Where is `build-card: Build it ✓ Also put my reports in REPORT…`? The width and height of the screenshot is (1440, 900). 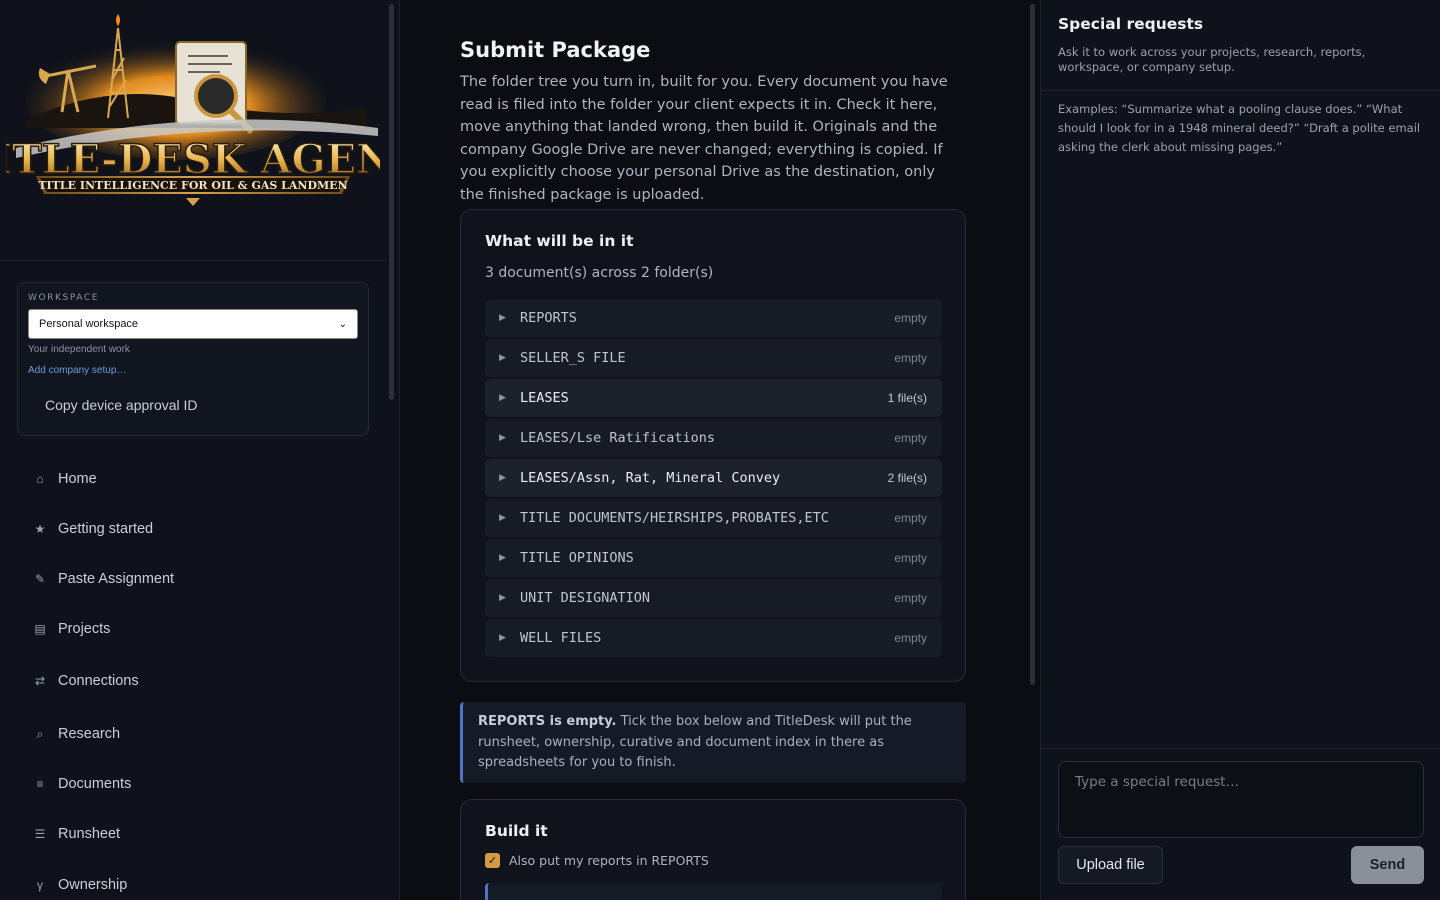
build-card: Build it ✓ Also put my reports in REPORT… is located at coordinates (713, 849).